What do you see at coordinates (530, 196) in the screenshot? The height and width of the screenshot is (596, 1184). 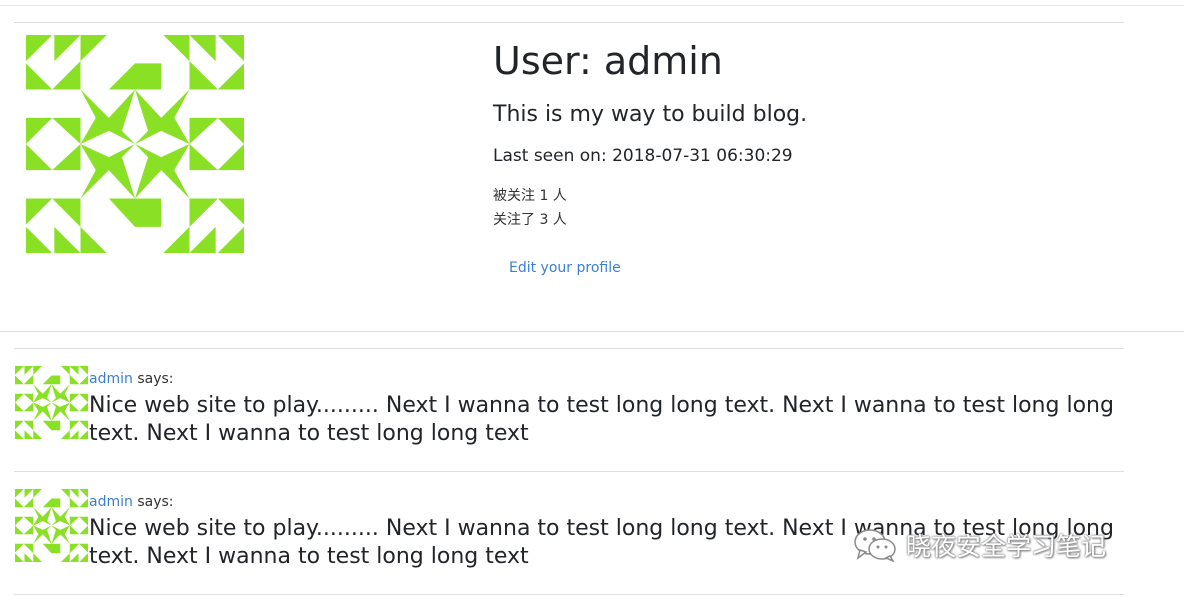 I see `followers-count: 被关注 1 人` at bounding box center [530, 196].